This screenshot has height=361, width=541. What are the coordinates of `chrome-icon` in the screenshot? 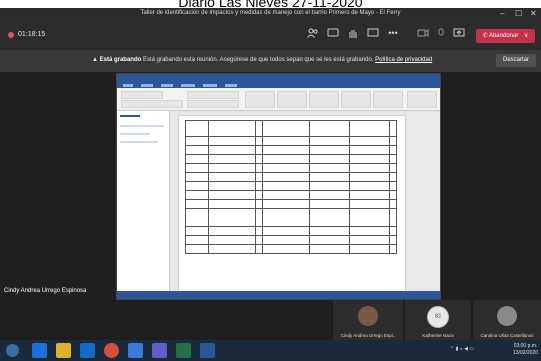 It's located at (111, 350).